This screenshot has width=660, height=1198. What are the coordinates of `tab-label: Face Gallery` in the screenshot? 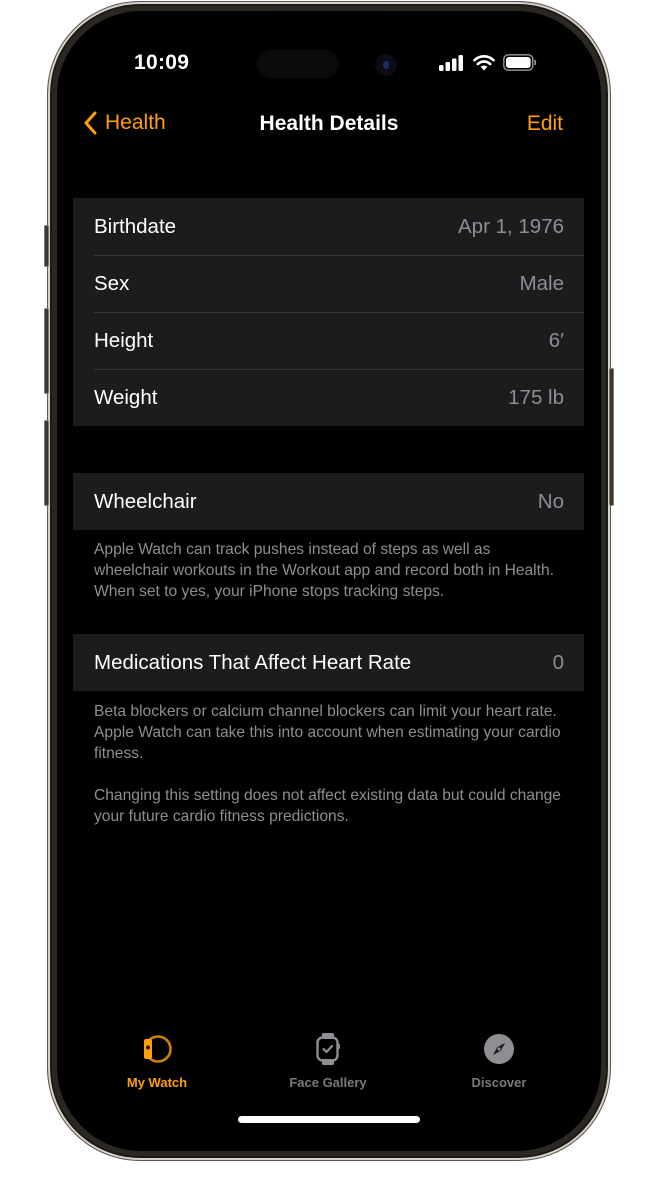 It's located at (328, 1082).